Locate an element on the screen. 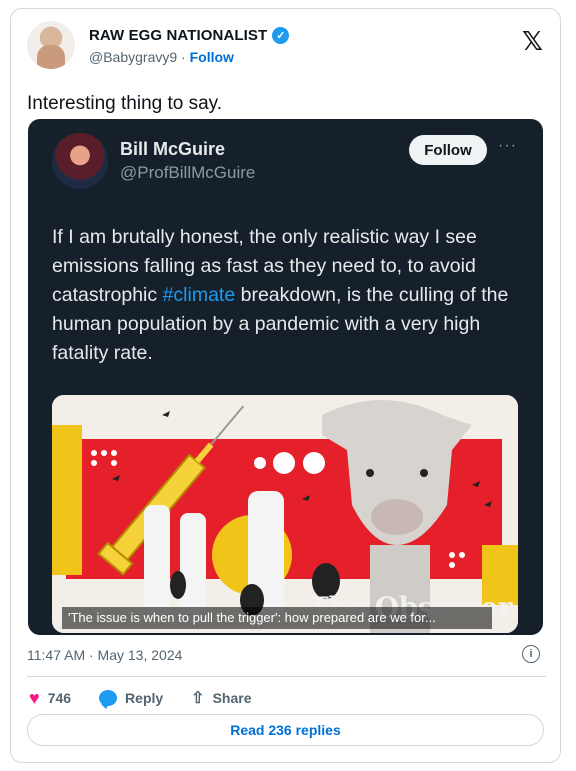 The width and height of the screenshot is (576, 771). embedded-author-name: Bill McGuire is located at coordinates (172, 149).